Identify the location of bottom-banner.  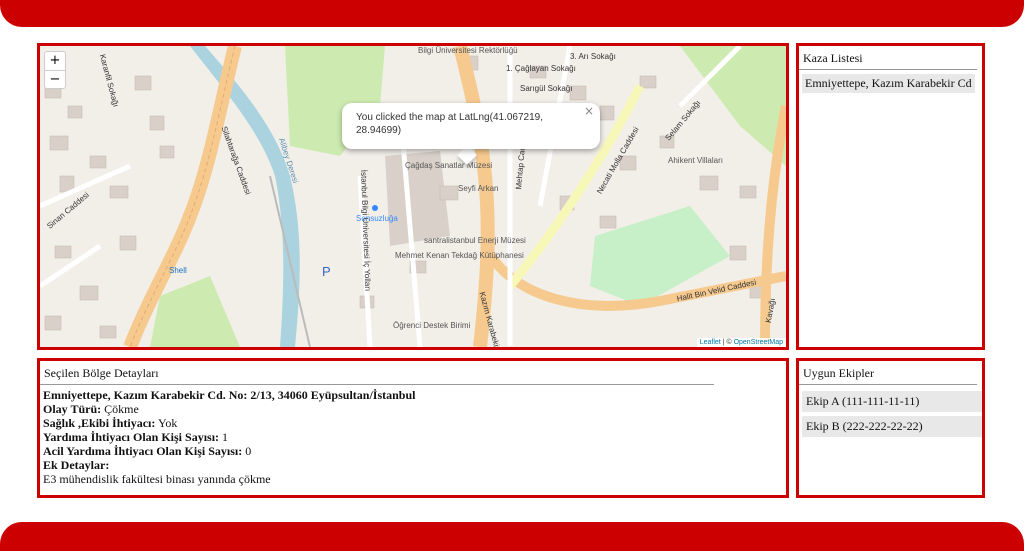
(512, 536).